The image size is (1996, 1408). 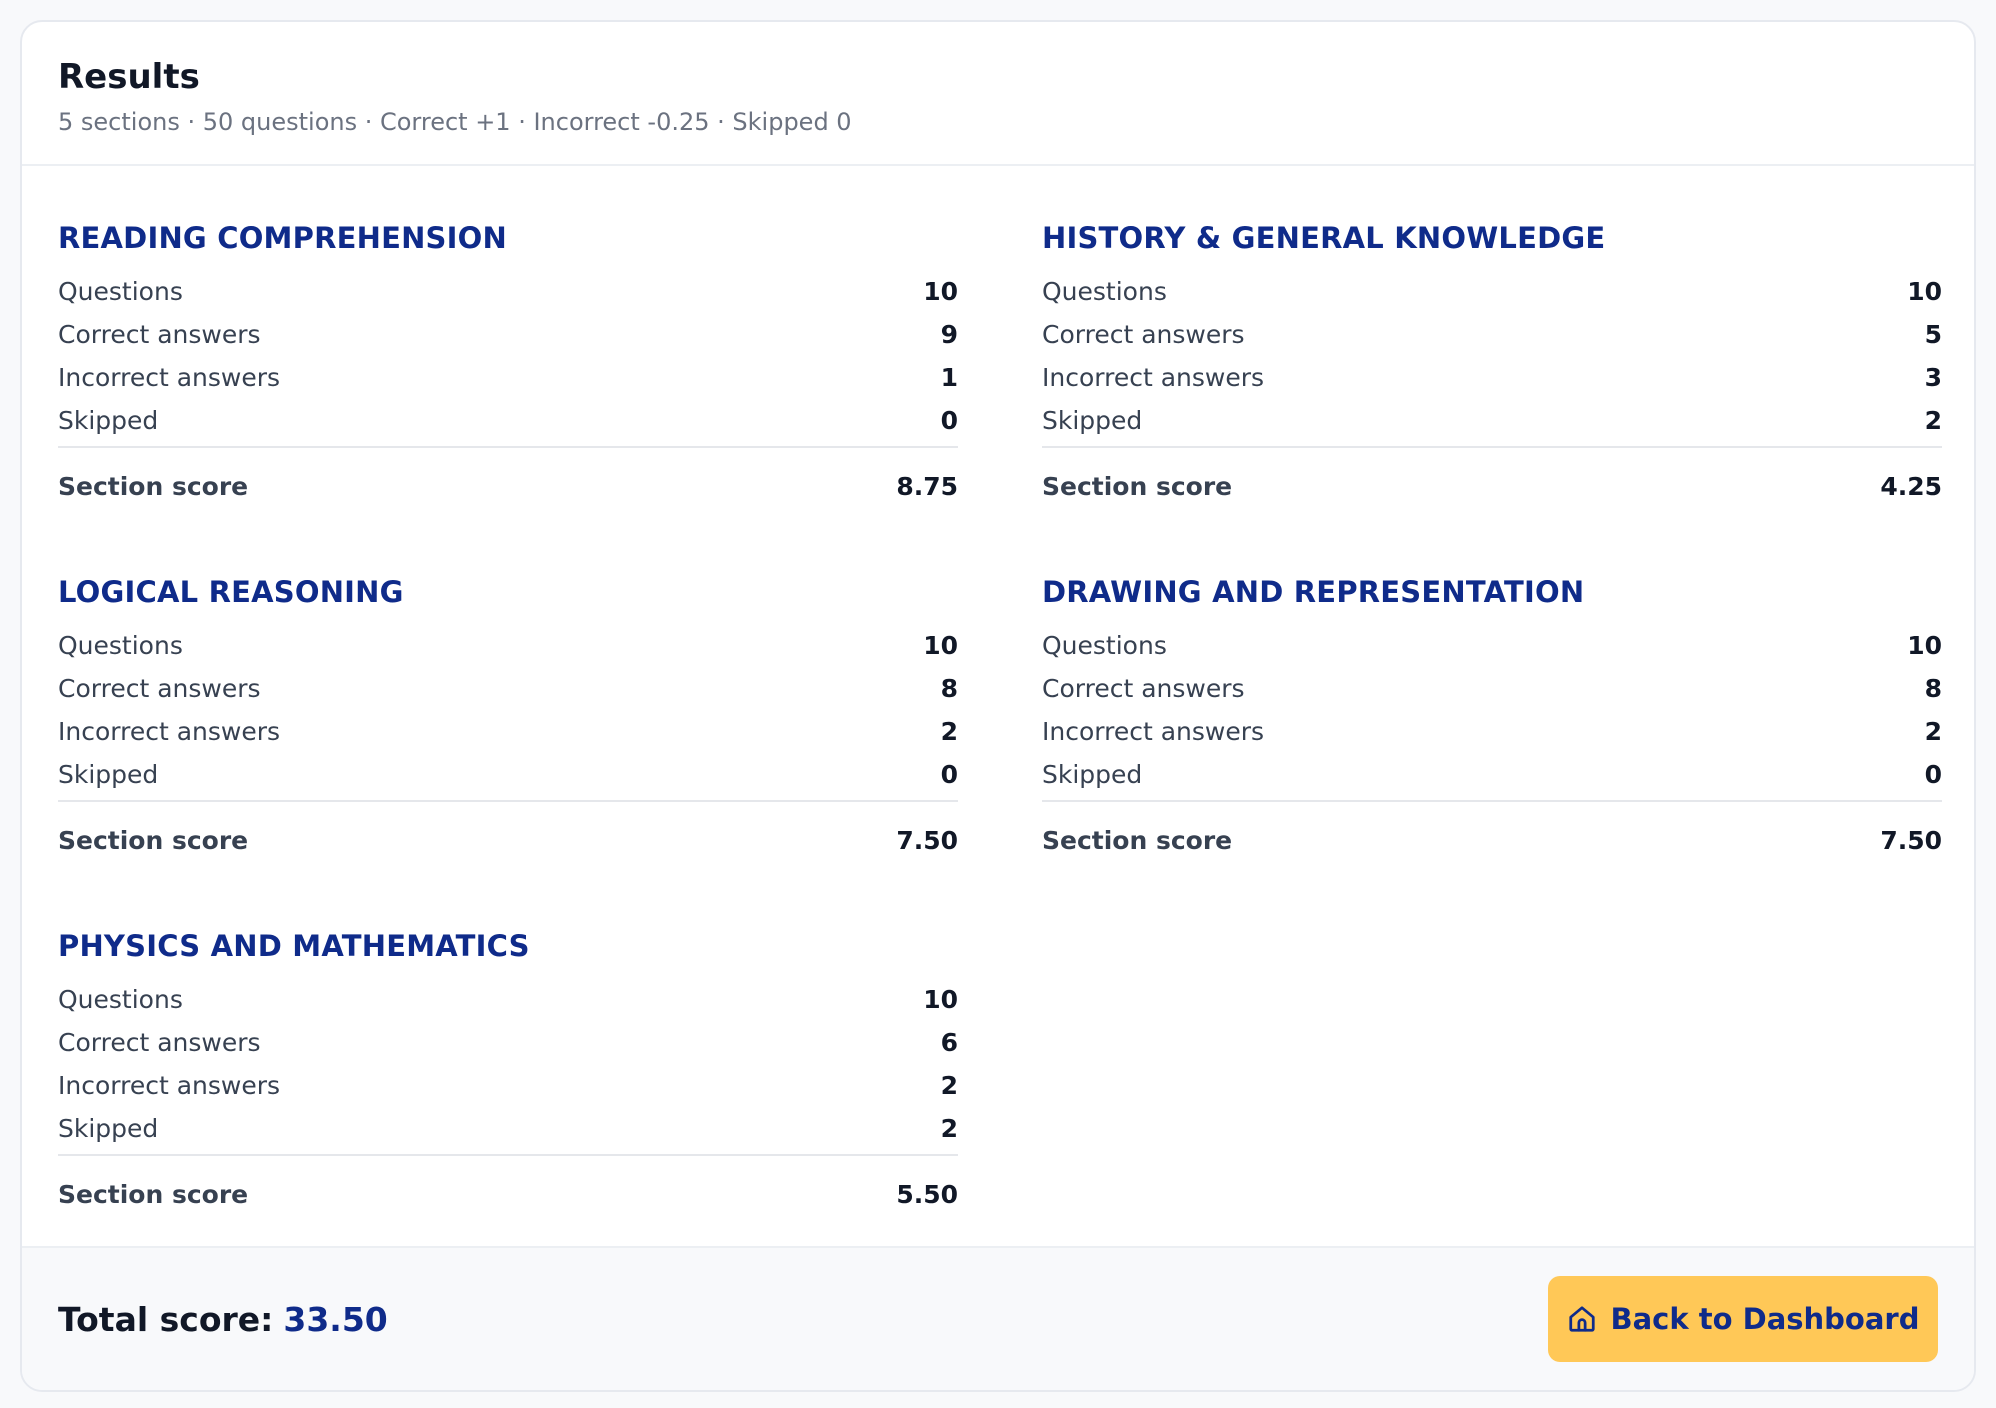 I want to click on correct-value: 5, so click(x=1933, y=334).